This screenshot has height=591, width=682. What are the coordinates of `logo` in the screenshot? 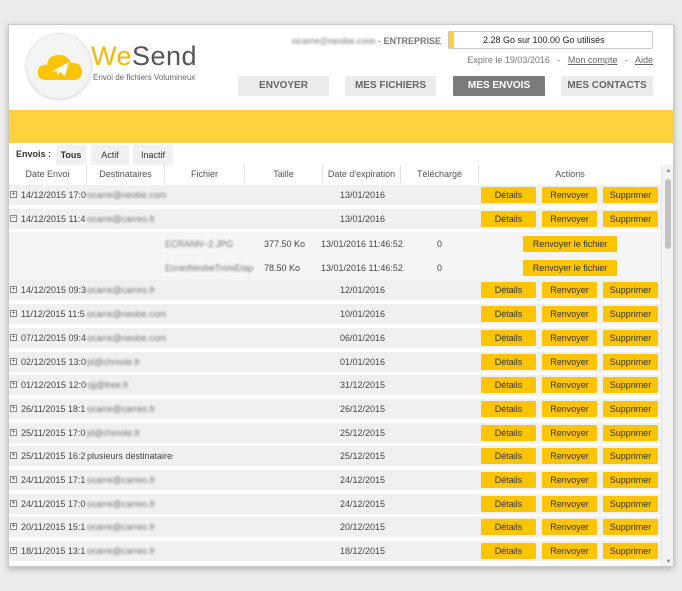 It's located at (59, 66).